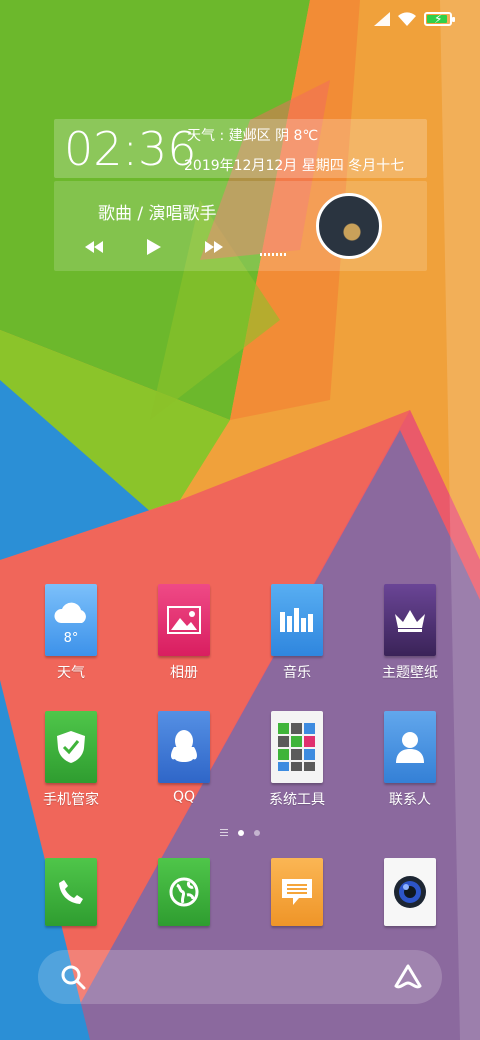 The height and width of the screenshot is (1040, 480). I want to click on app-qq: QQ, so click(184, 758).